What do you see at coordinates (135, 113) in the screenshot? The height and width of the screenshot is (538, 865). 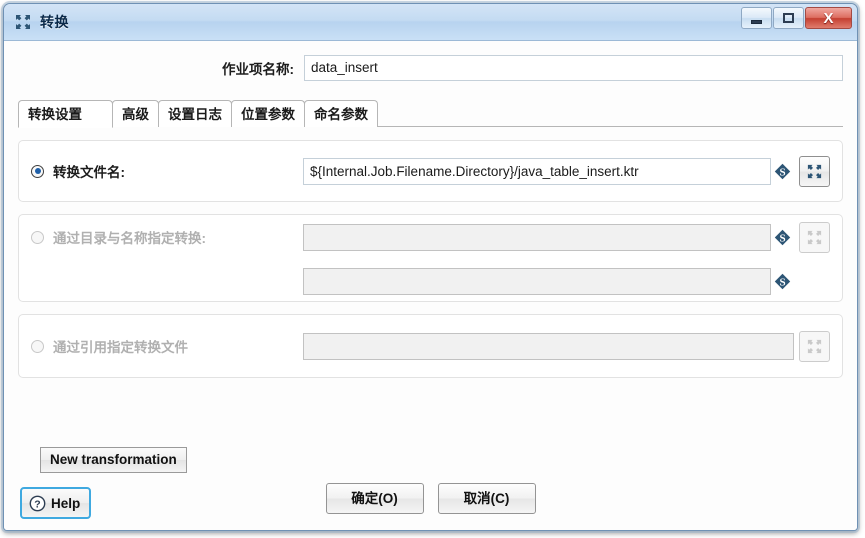 I see `tab-advanced: 高级` at bounding box center [135, 113].